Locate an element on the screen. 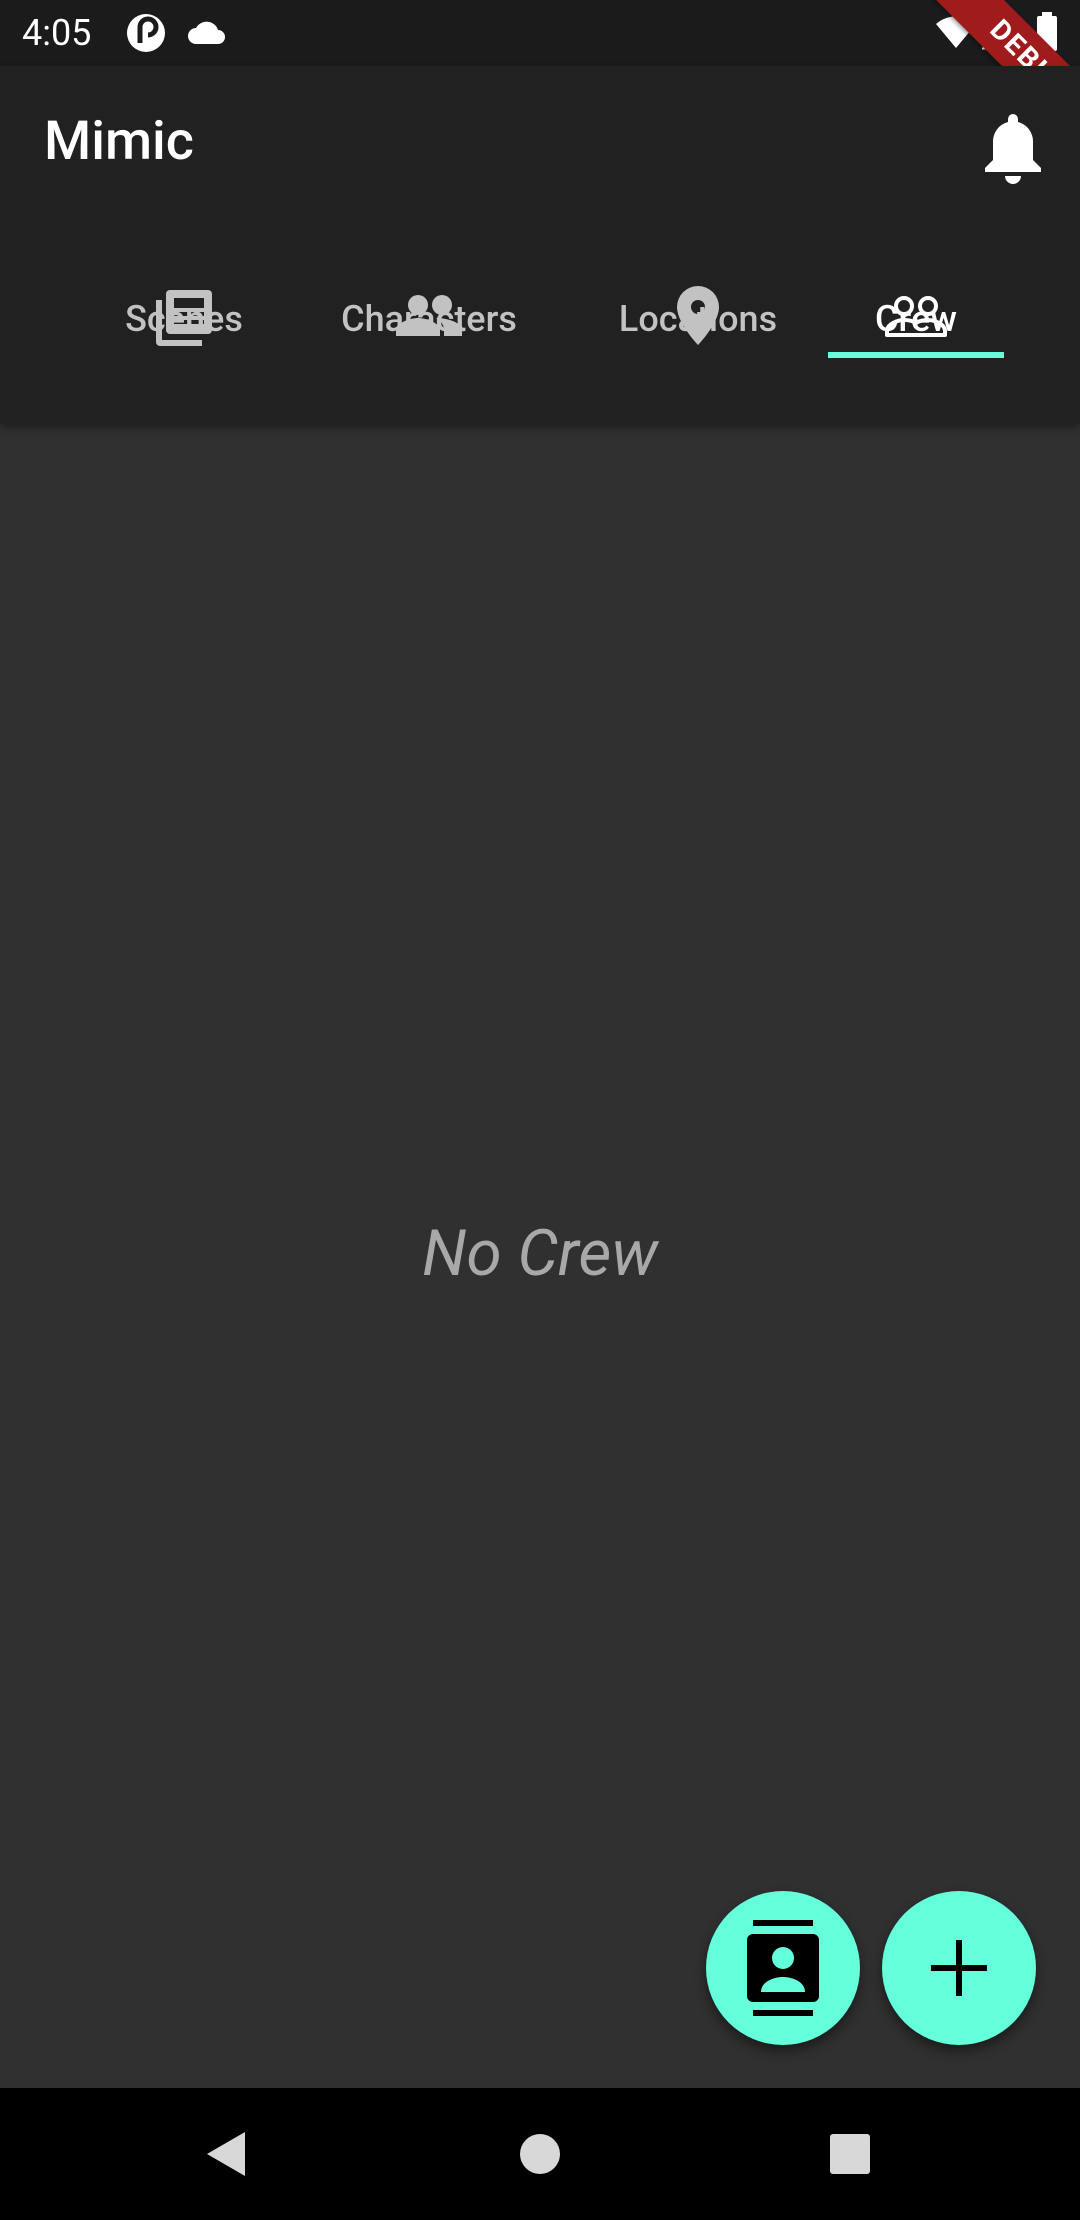 This screenshot has width=1080, height=2220. contacts-fab is located at coordinates (783, 1968).